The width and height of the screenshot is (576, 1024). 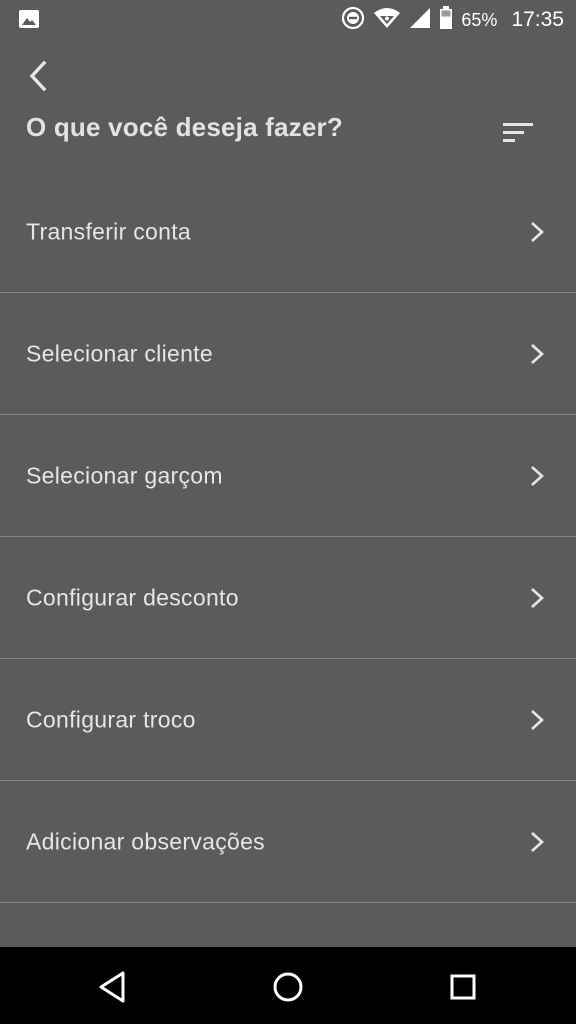 What do you see at coordinates (29, 19) in the screenshot?
I see `image-icon` at bounding box center [29, 19].